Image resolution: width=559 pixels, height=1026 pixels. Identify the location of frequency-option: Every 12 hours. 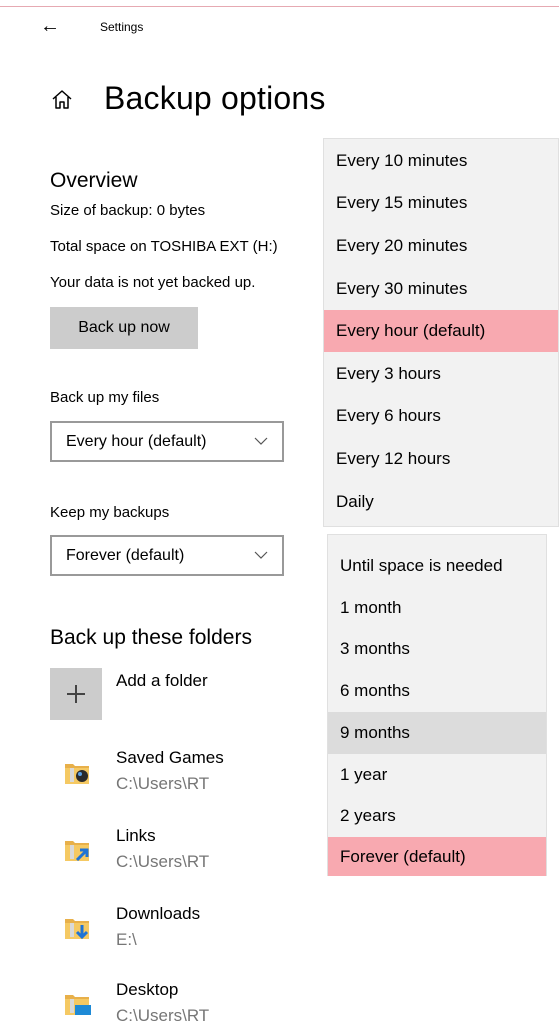
(441, 459).